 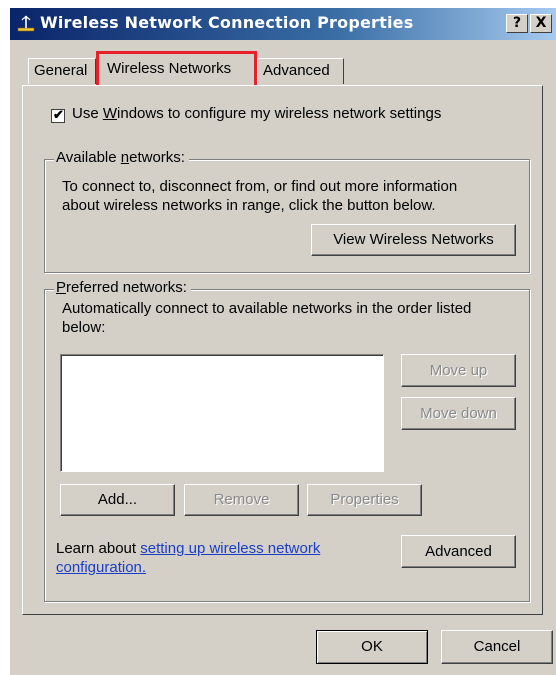 I want to click on tab-advanced: Advanced, so click(x=300, y=71).